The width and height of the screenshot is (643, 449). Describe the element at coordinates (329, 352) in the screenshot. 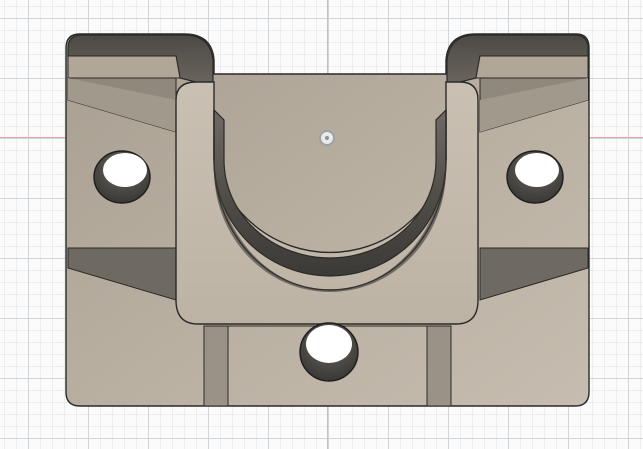

I see `bottom-mounting-hole` at that location.